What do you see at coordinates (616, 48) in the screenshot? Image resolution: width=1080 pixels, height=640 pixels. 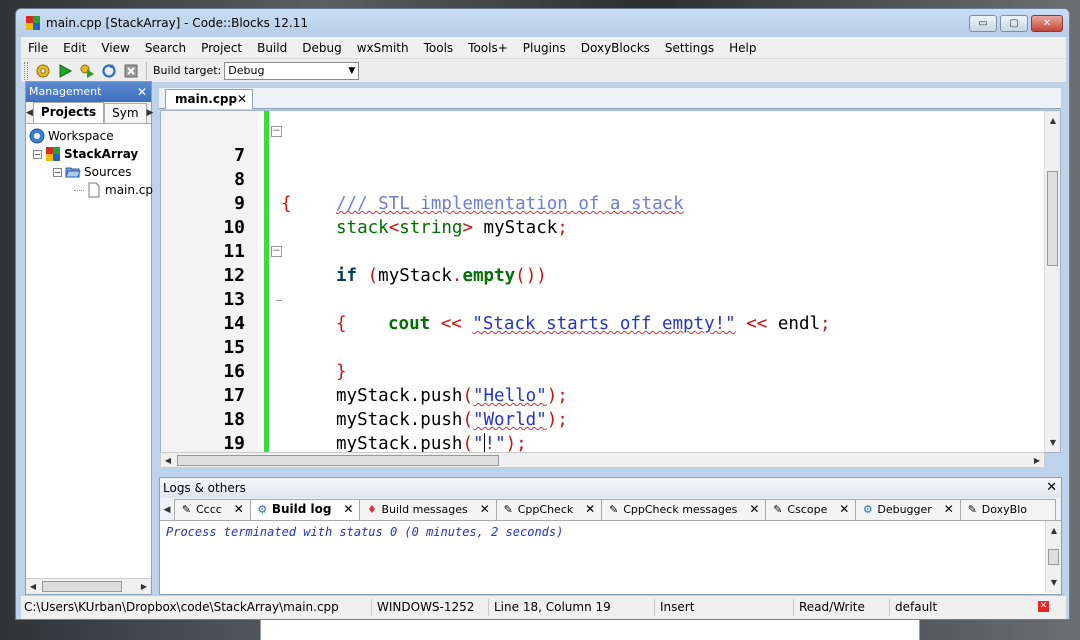 I see `menu-doxyblocks: DoxyBlocks` at bounding box center [616, 48].